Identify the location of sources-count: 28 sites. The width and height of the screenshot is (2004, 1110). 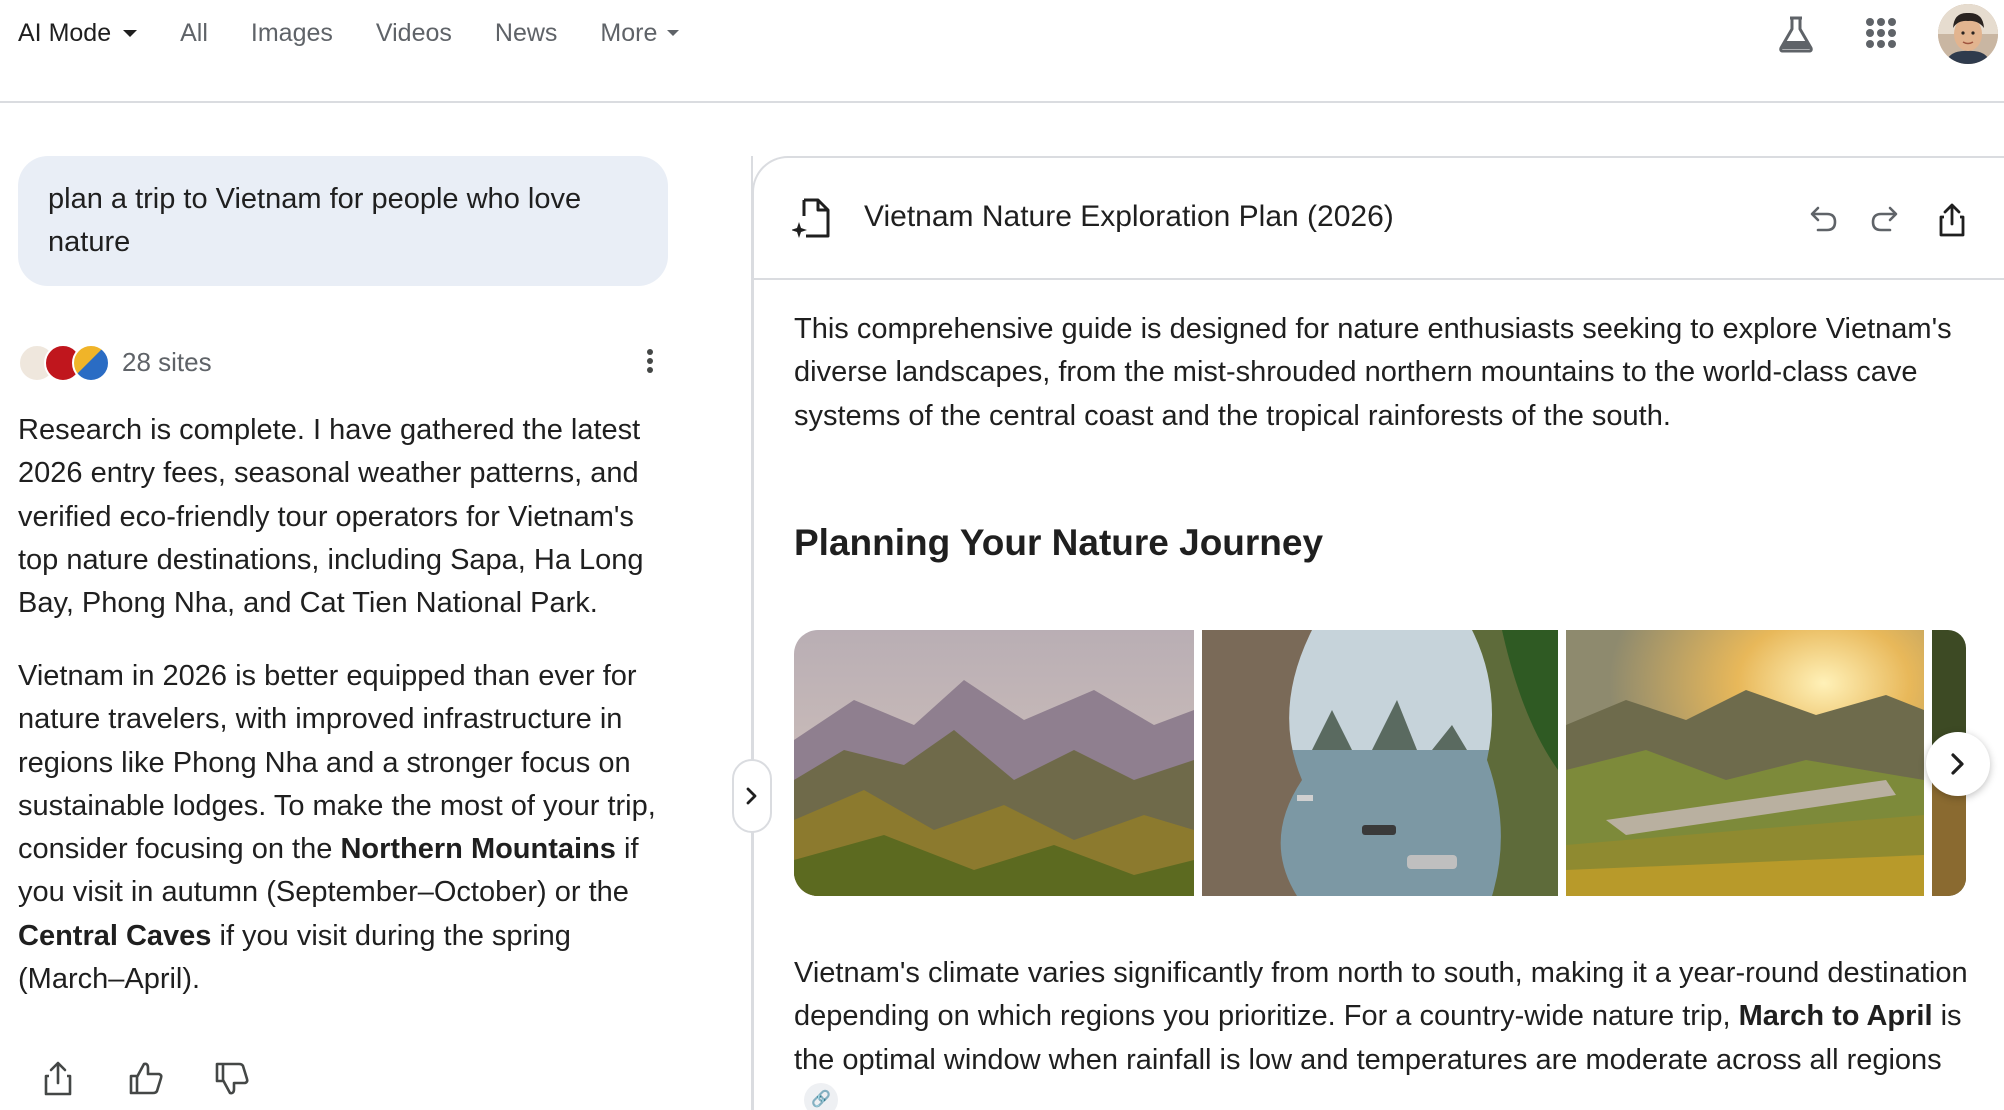
(167, 361).